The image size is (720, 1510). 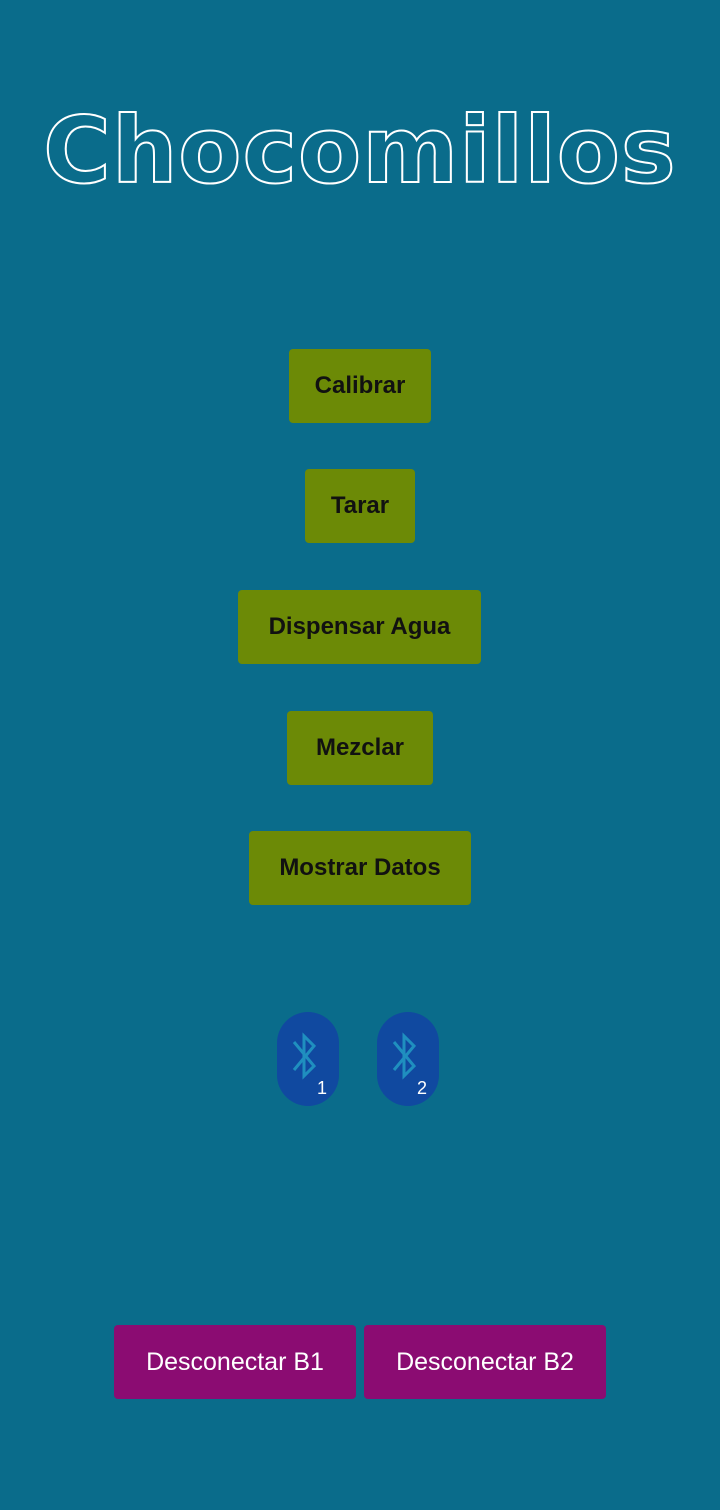 What do you see at coordinates (485, 1362) in the screenshot?
I see `desconectar-b2-button: Desconectar B2` at bounding box center [485, 1362].